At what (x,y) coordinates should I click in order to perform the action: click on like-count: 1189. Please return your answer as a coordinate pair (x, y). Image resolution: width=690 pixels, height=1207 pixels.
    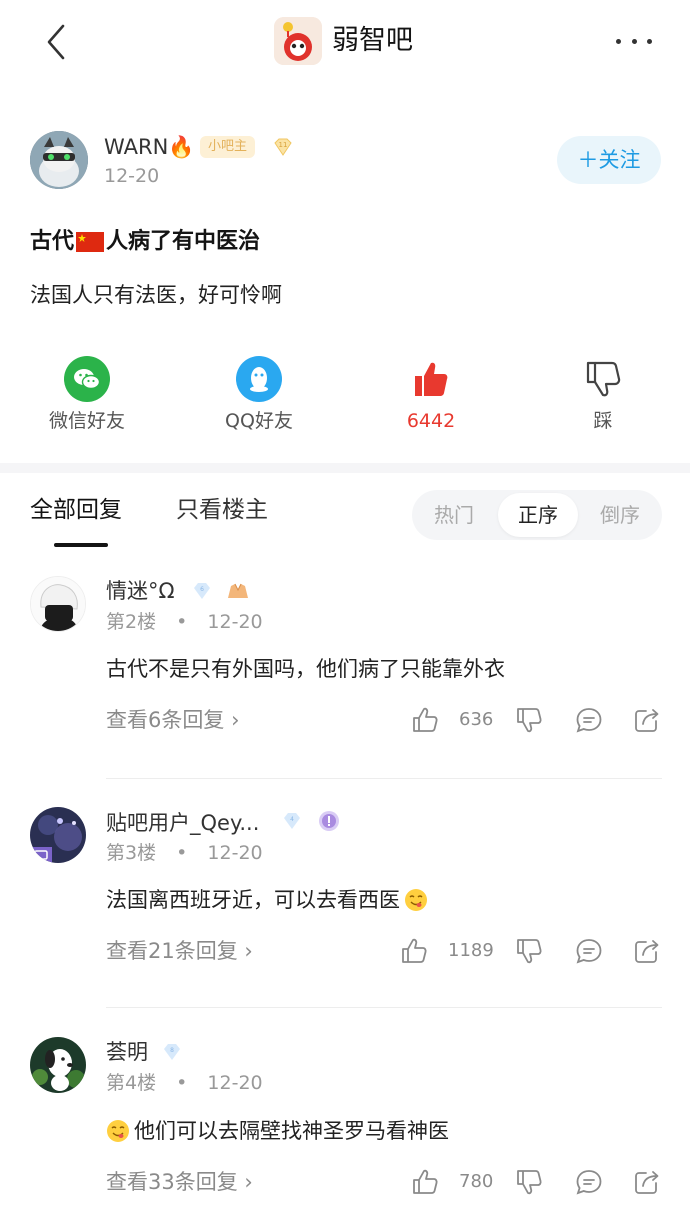
    Looking at the image, I should click on (471, 950).